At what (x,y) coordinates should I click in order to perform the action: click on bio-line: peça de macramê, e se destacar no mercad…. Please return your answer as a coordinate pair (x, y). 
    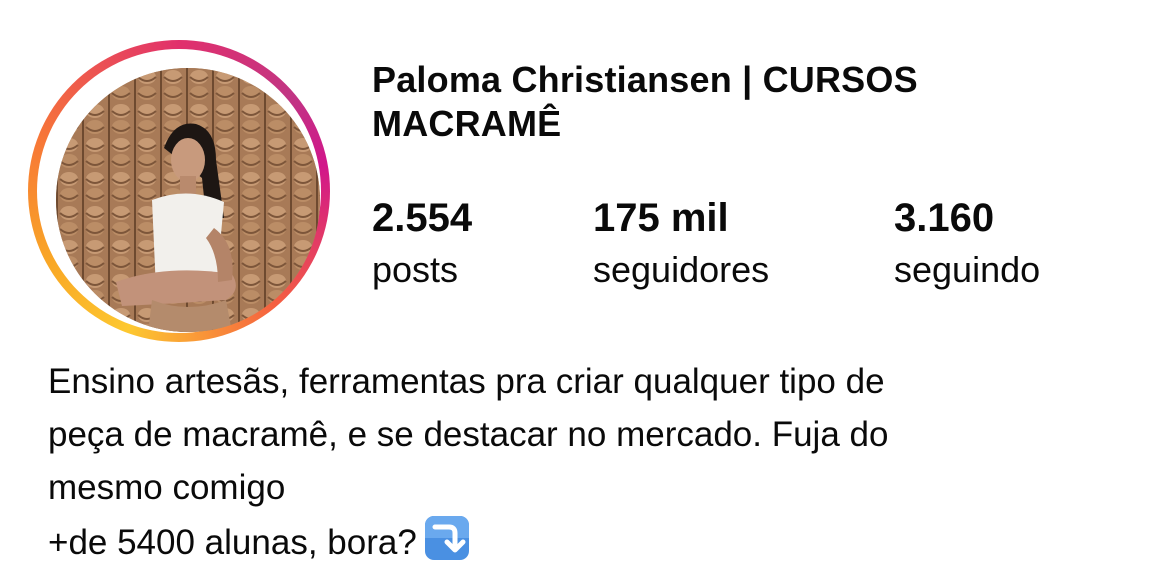
    Looking at the image, I should click on (468, 434).